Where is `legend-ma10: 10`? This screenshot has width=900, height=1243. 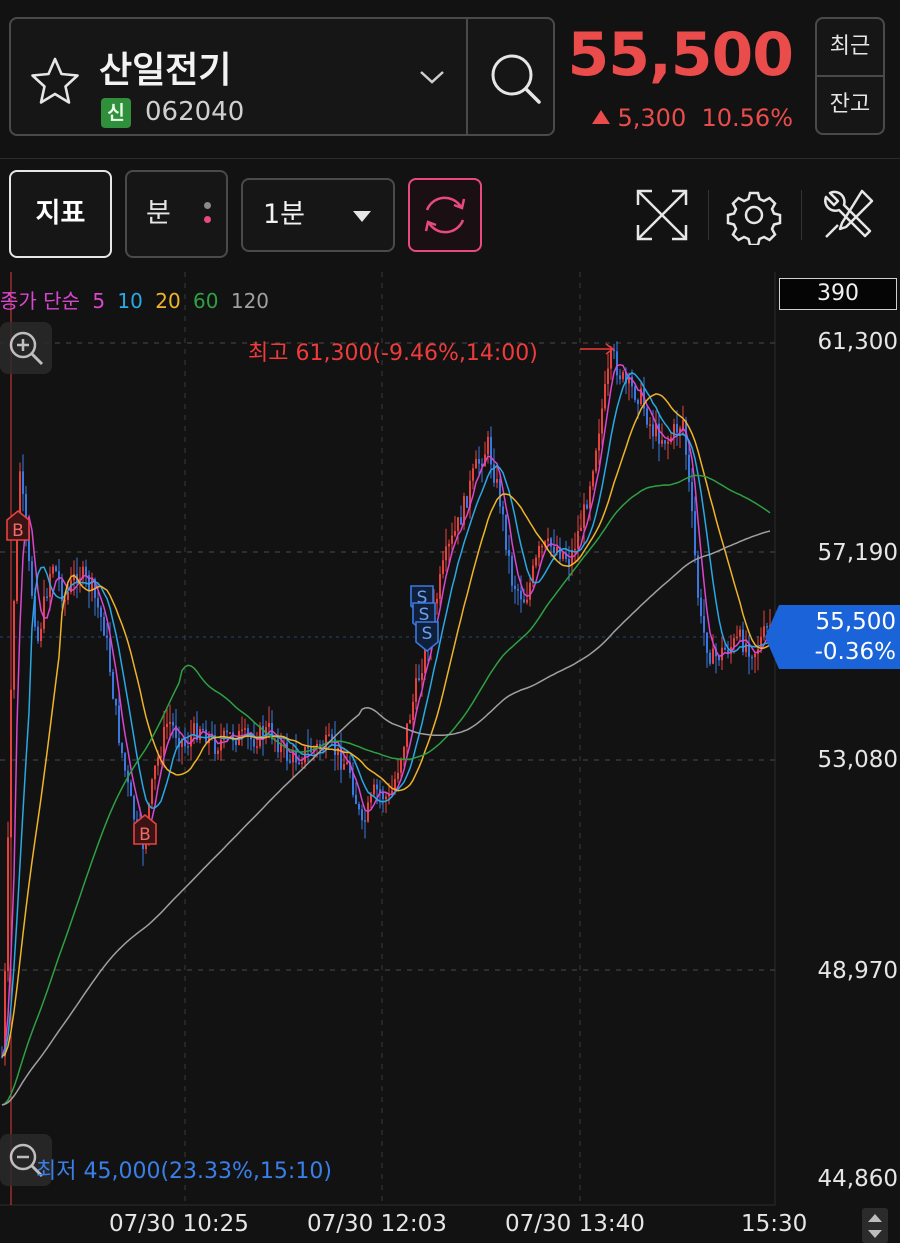
legend-ma10: 10 is located at coordinates (130, 301).